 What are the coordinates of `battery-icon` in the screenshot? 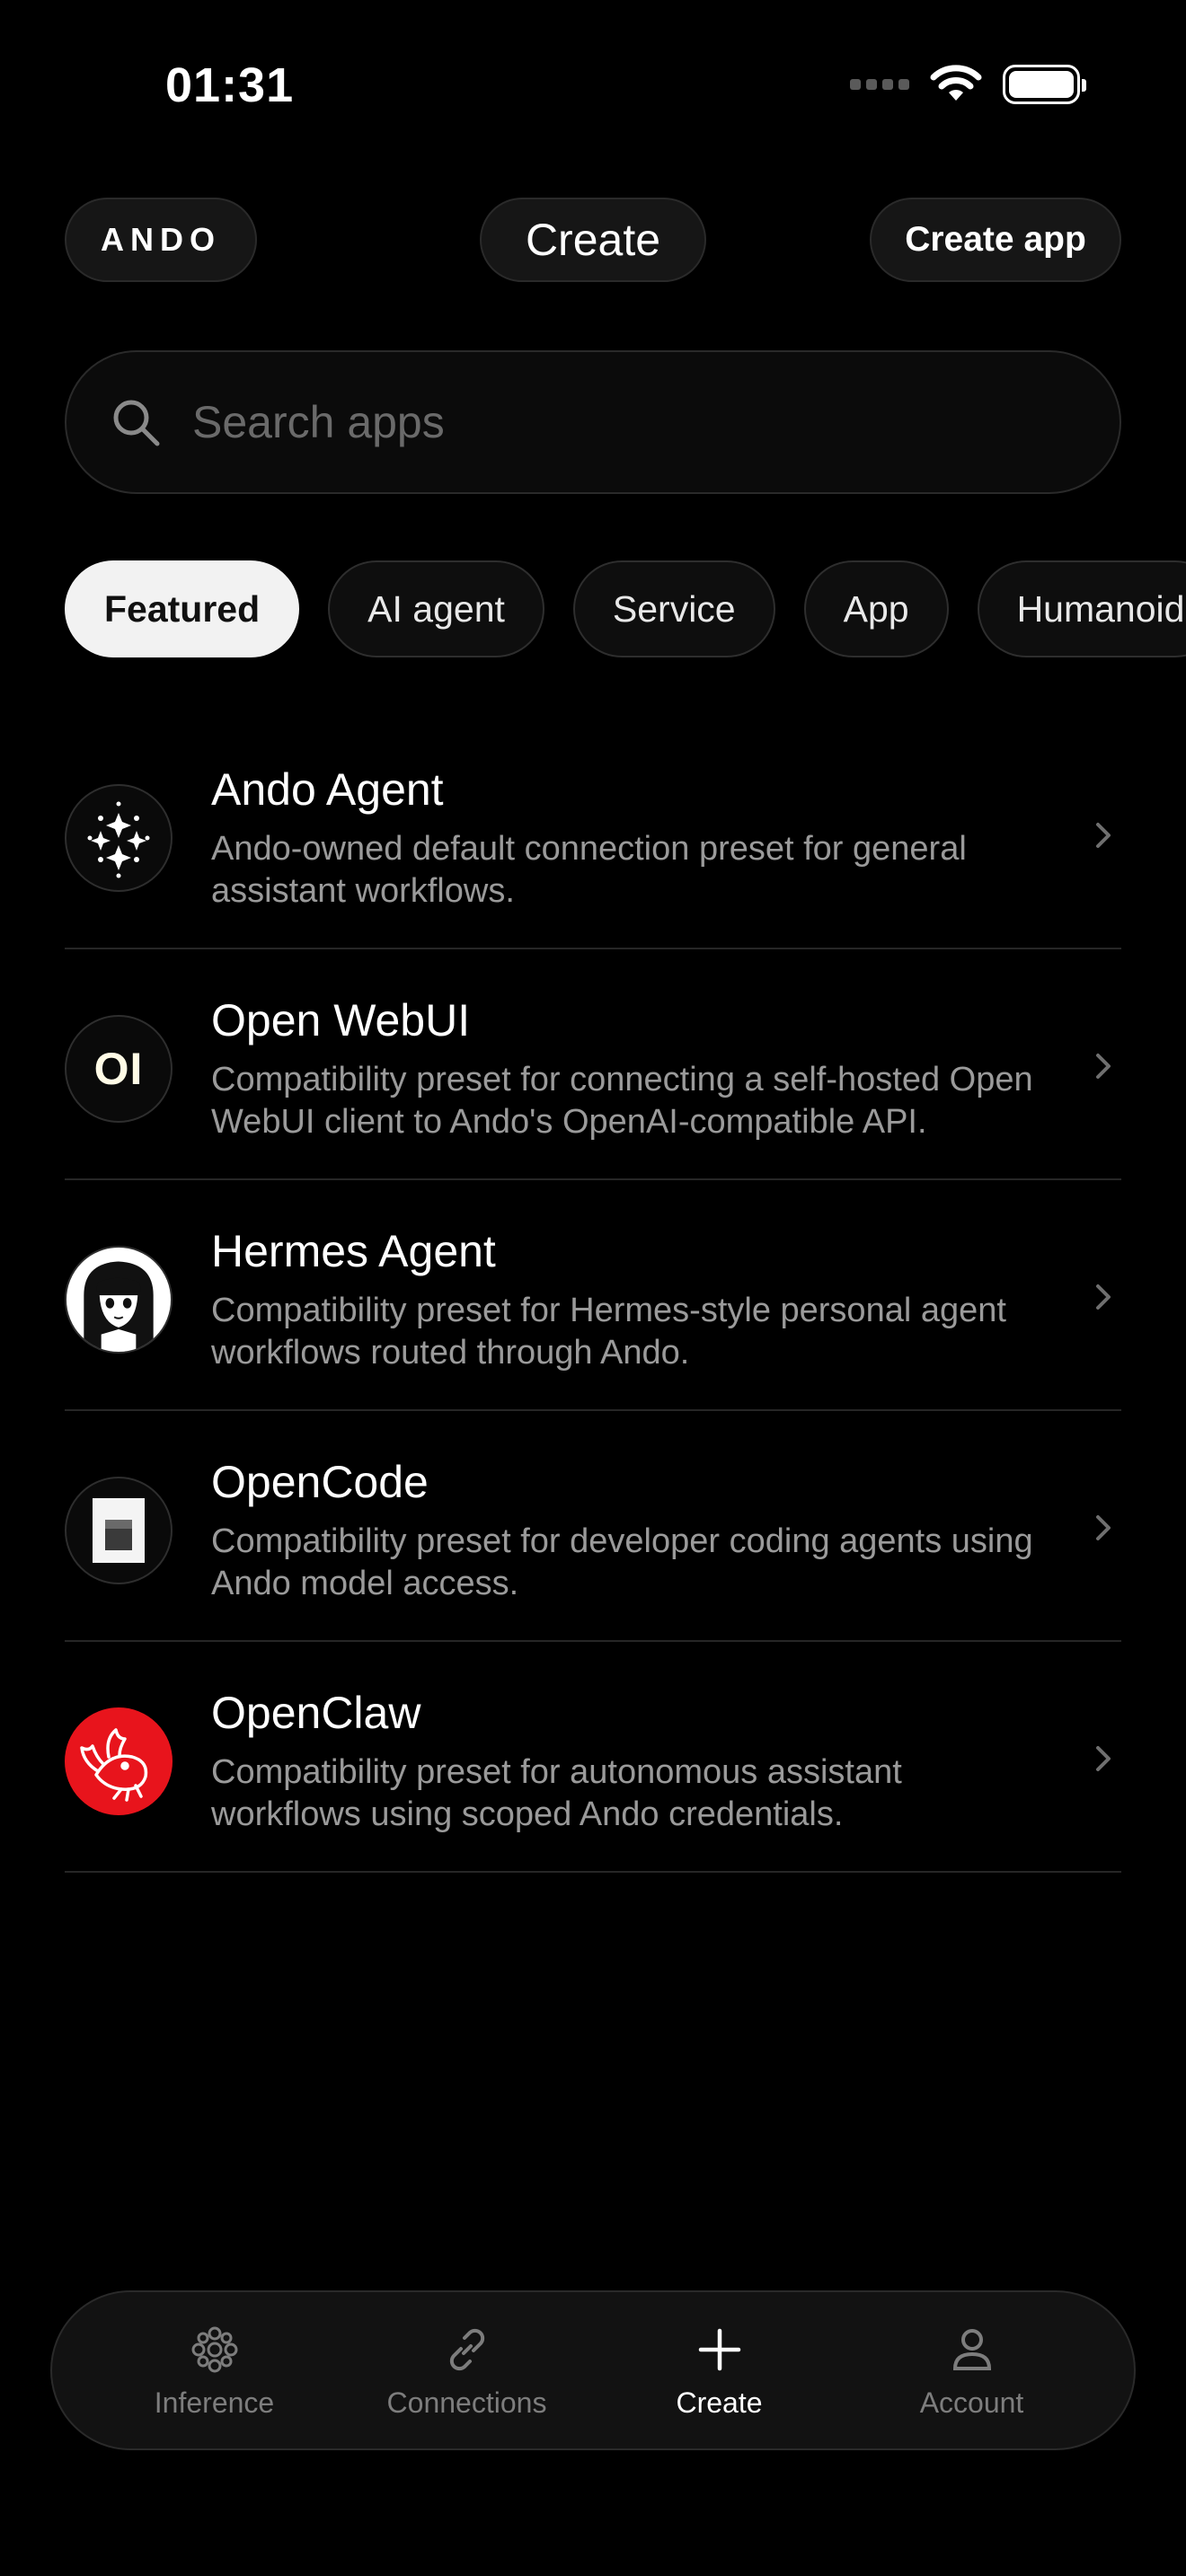 It's located at (1044, 84).